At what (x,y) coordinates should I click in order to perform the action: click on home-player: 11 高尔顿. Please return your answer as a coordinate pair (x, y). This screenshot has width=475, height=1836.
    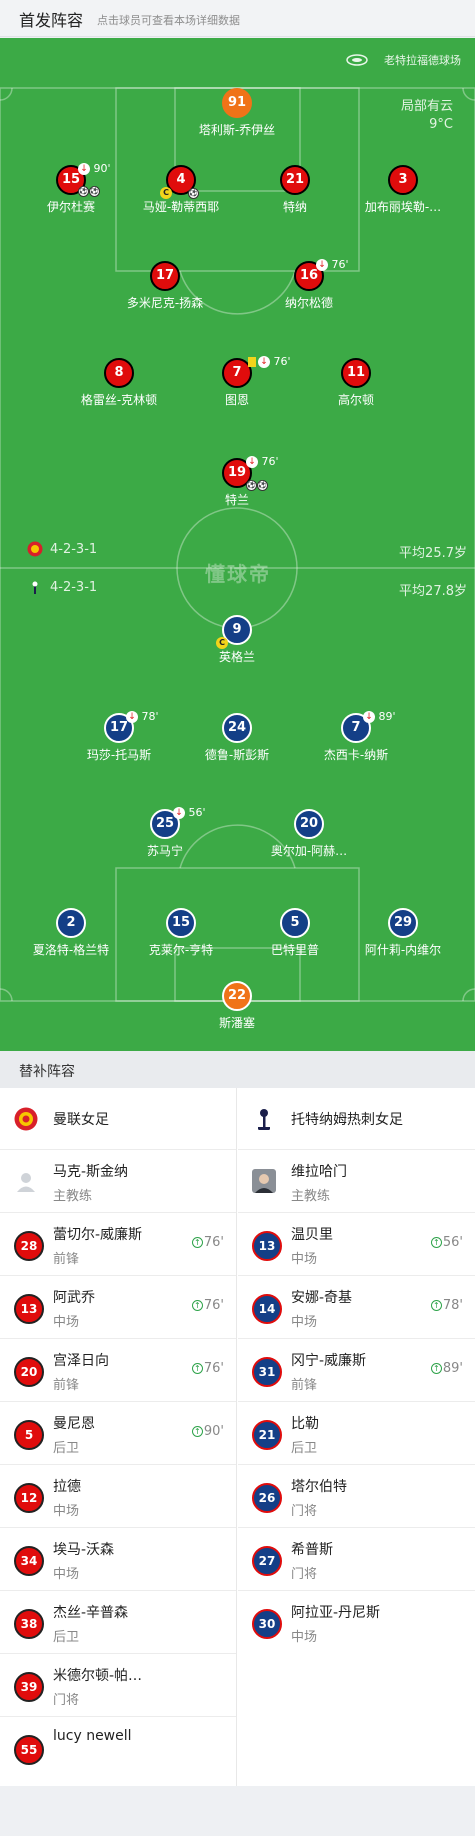
    Looking at the image, I should click on (356, 383).